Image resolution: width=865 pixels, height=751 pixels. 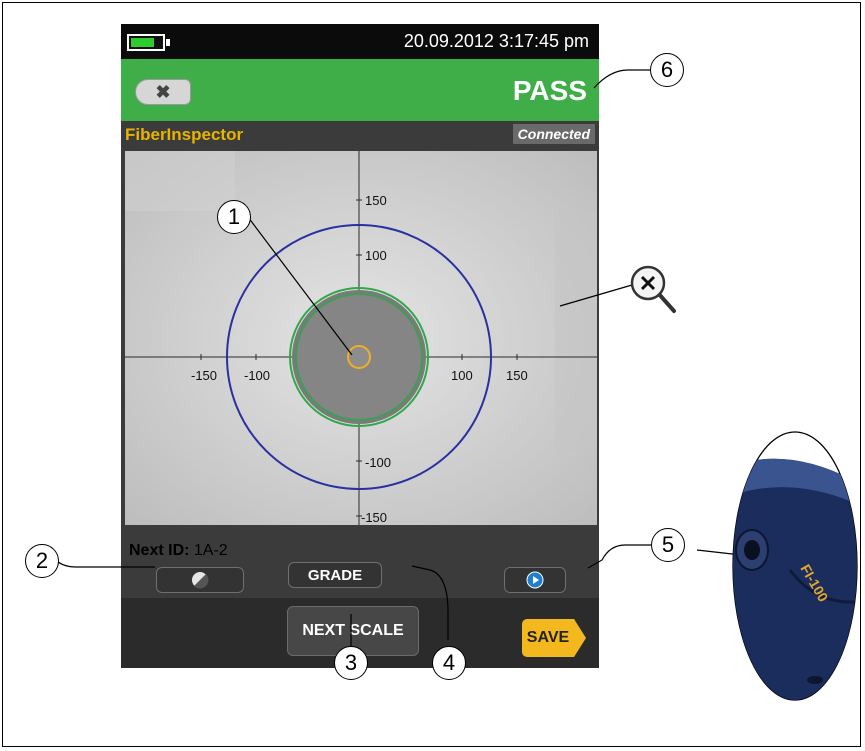 I want to click on callout-4: 4, so click(x=449, y=663).